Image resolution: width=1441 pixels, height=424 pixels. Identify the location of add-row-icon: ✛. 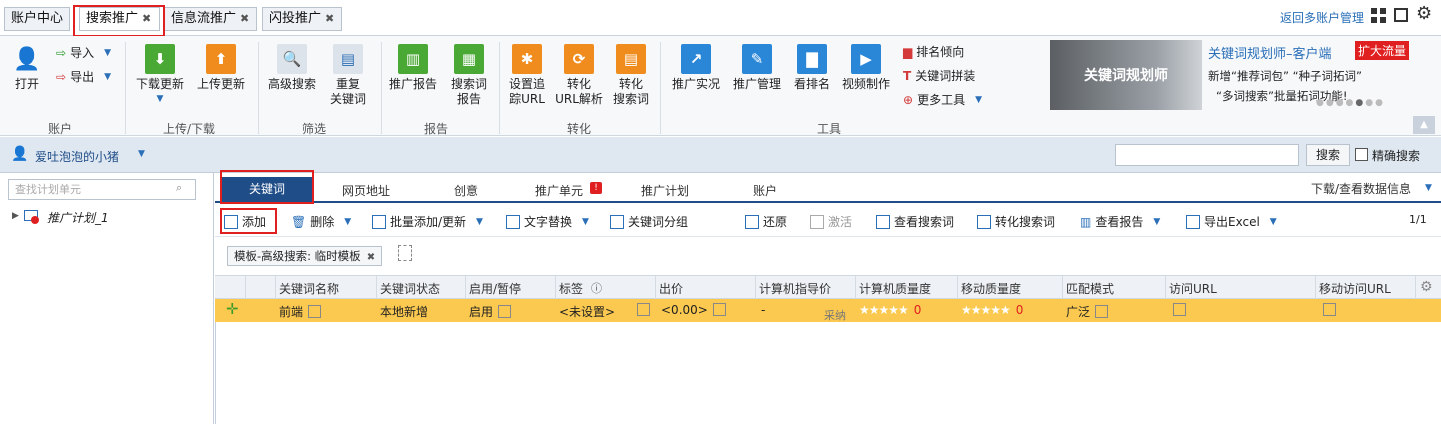
(232, 309).